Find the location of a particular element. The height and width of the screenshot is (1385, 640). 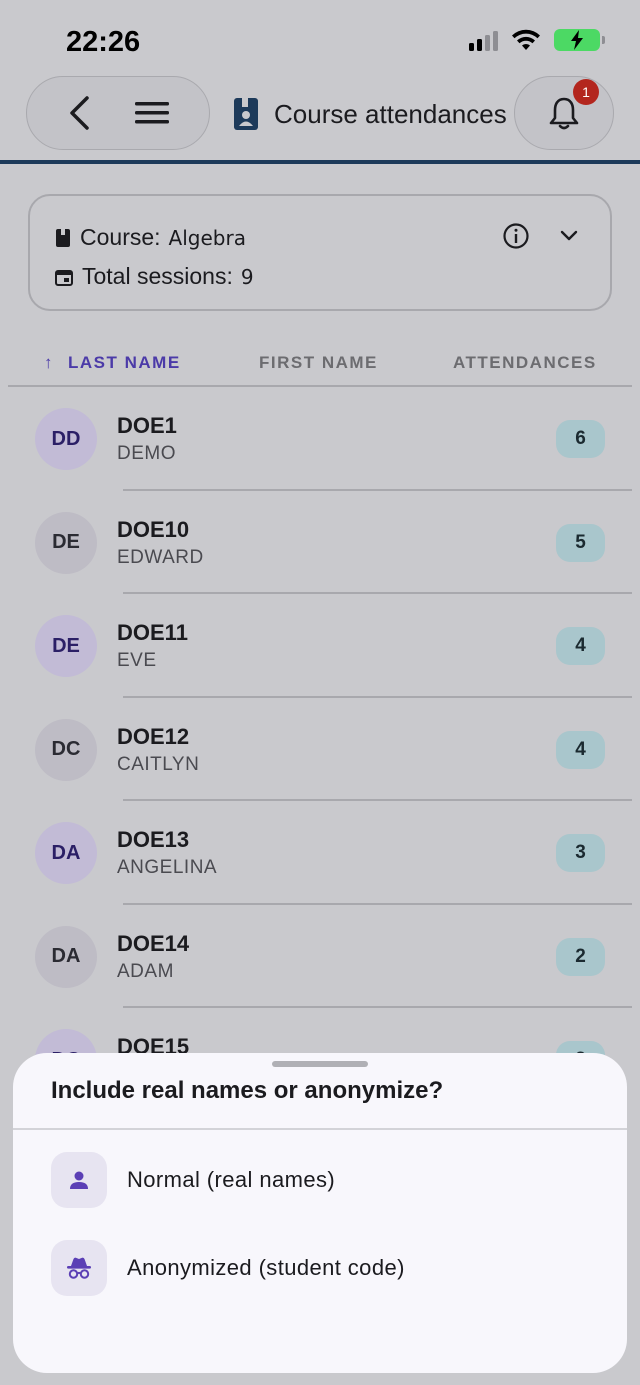

sessions-label: Total sessions: is located at coordinates (157, 276).